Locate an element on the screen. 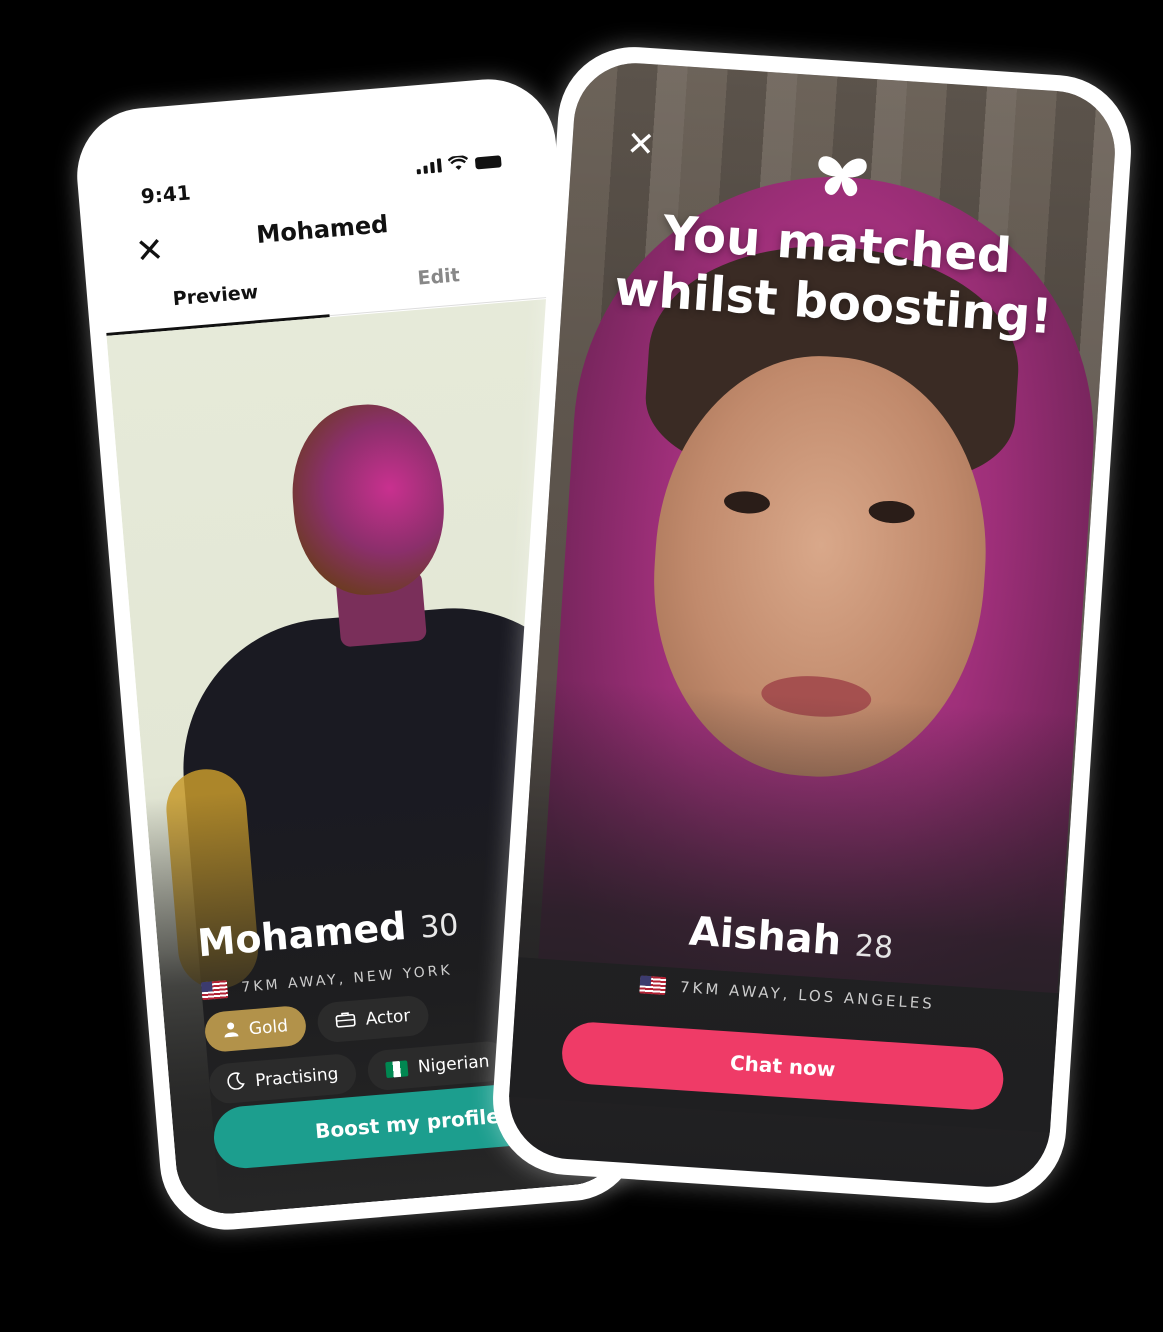  tab-preview: Preview is located at coordinates (215, 295).